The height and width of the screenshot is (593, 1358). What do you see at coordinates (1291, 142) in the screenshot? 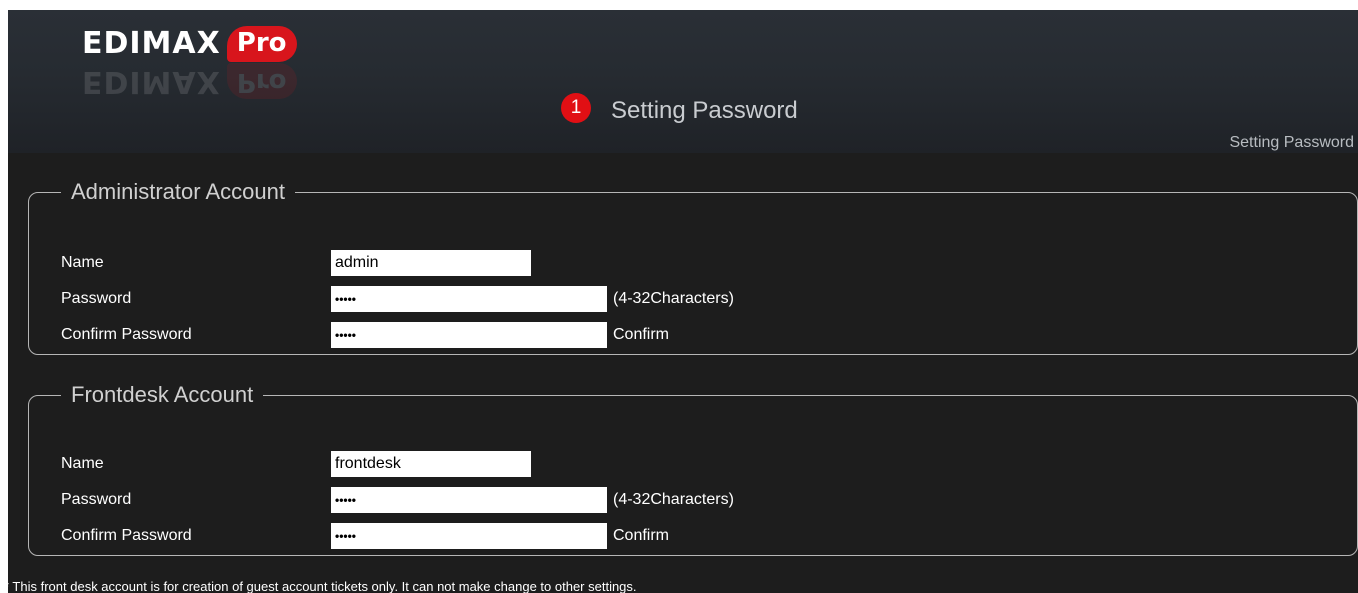
I see `breadcrumb: Setting Password` at bounding box center [1291, 142].